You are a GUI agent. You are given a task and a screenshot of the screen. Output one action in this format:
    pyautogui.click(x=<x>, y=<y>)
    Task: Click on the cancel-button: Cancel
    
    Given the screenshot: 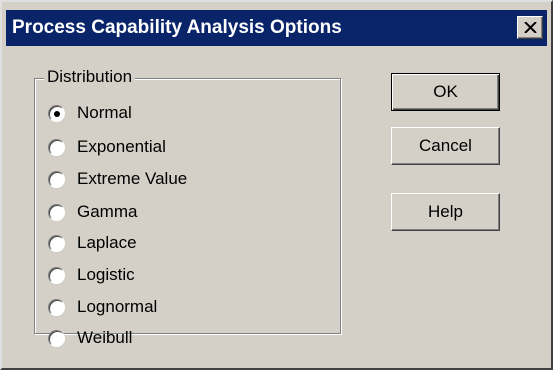 What is the action you would take?
    pyautogui.click(x=445, y=146)
    